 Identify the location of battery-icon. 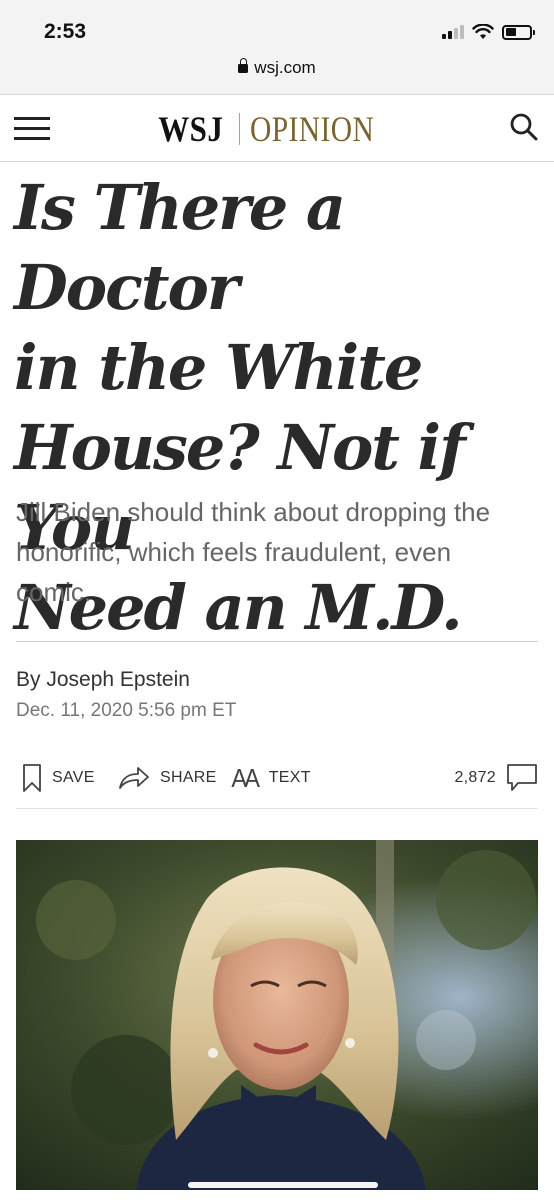
(518, 32).